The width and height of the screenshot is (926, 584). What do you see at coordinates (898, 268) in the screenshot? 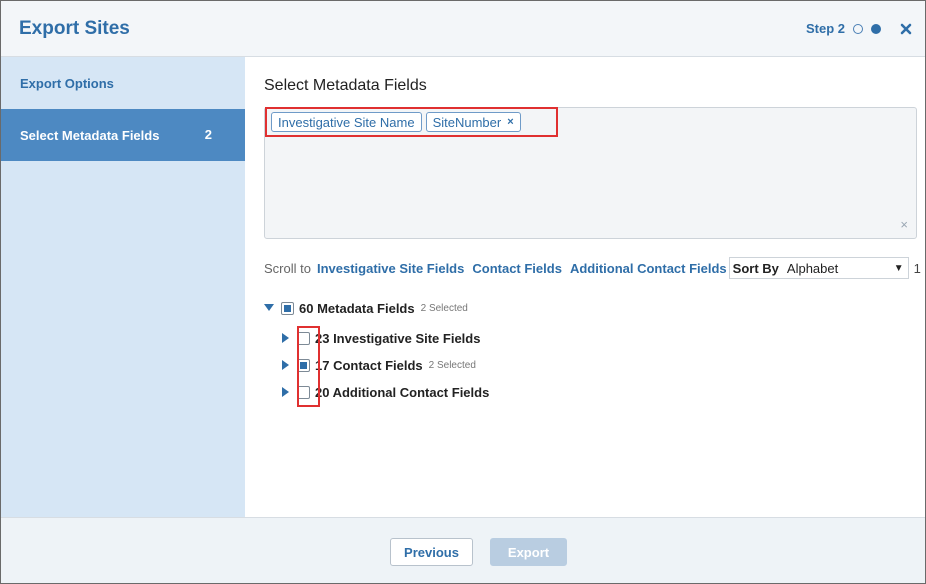
I see `caret-down-icon: ▼` at bounding box center [898, 268].